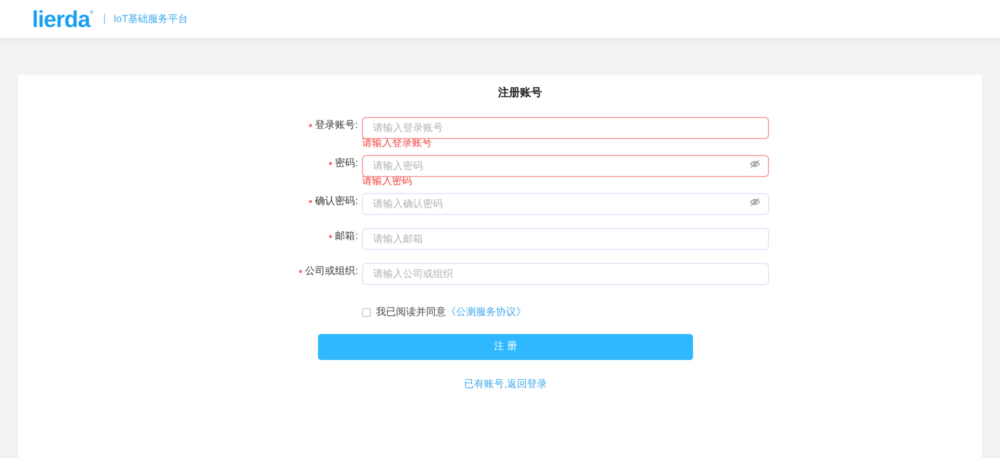 This screenshot has width=1000, height=458. What do you see at coordinates (486, 312) in the screenshot?
I see `agreement-link: 《公测服务协议》` at bounding box center [486, 312].